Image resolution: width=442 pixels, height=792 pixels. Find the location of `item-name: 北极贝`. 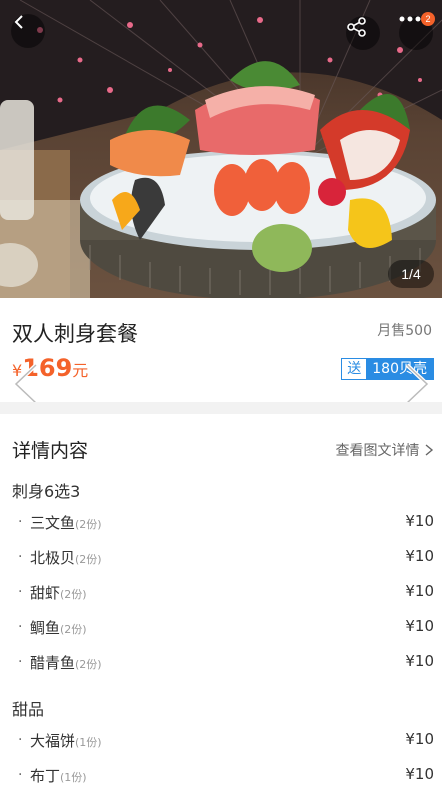

item-name: 北极贝 is located at coordinates (53, 558).